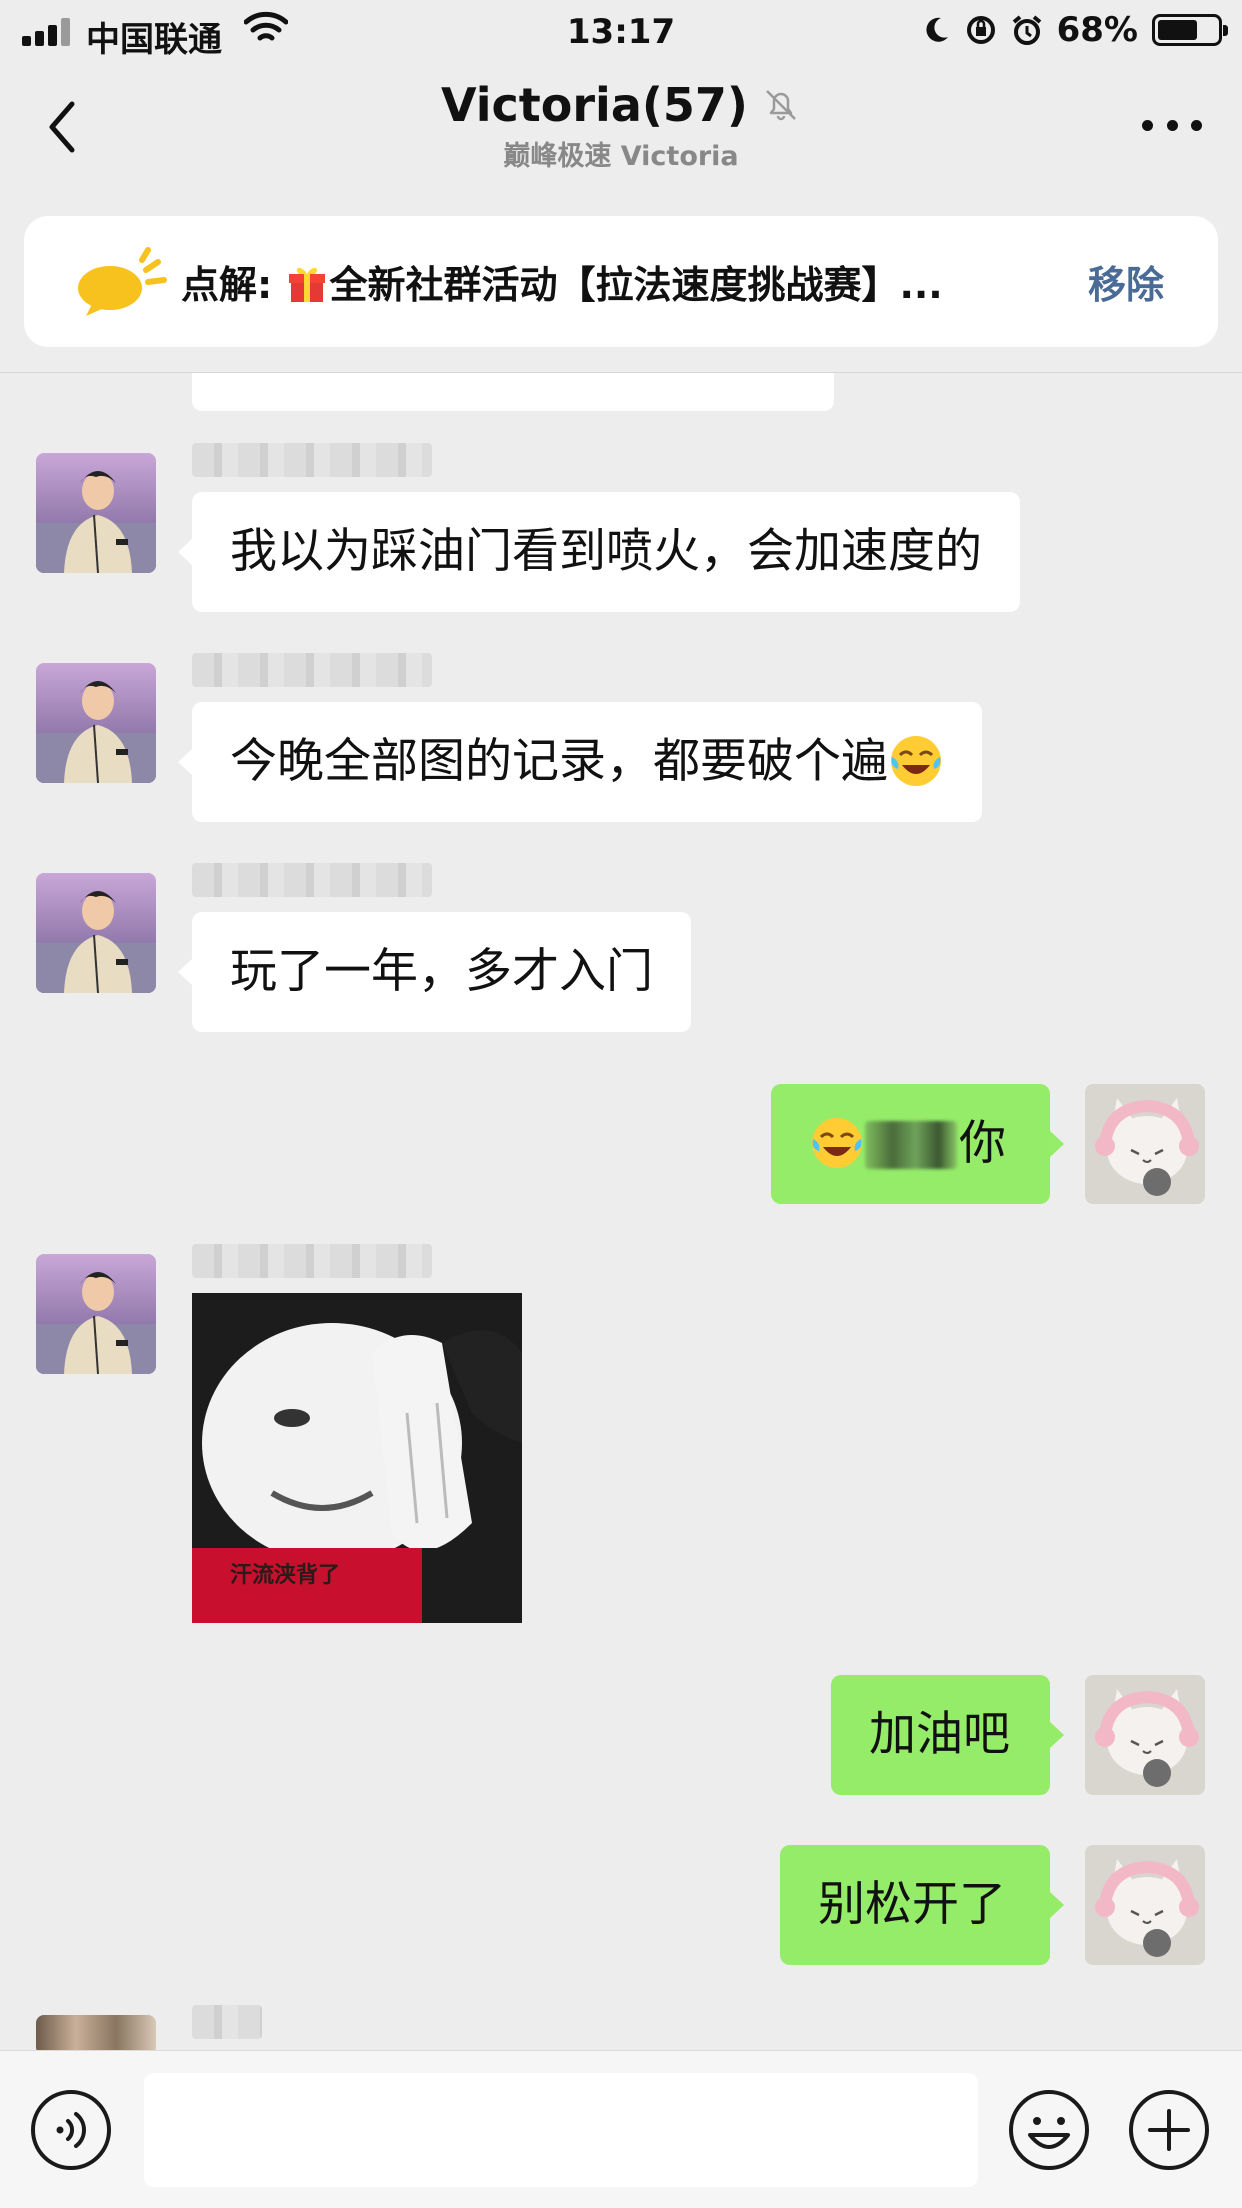 The height and width of the screenshot is (2208, 1242). Describe the element at coordinates (781, 105) in the screenshot. I see `bell-muted-icon` at that location.